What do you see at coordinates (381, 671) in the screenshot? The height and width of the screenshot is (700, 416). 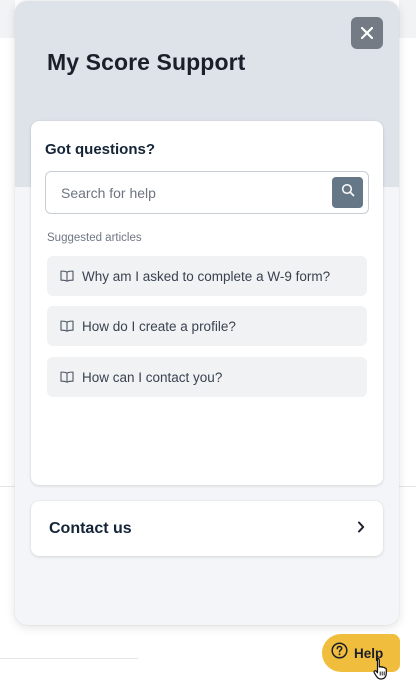 I see `mouse-pointer-icon` at bounding box center [381, 671].